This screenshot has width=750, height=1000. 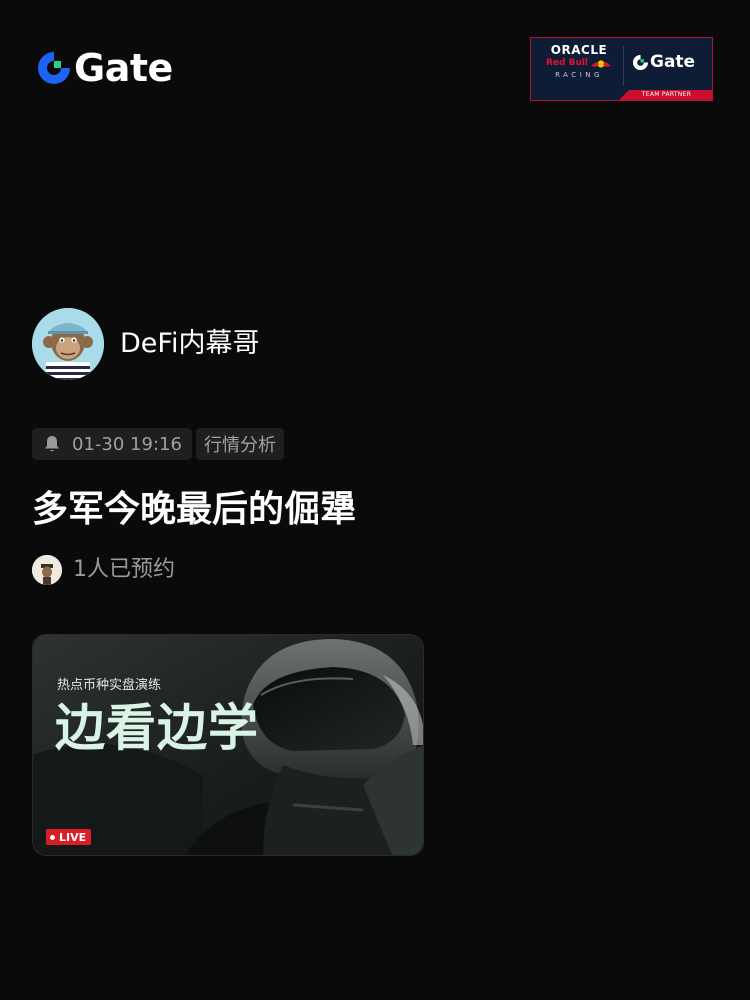 I want to click on gate-logo-text: Gate, so click(x=123, y=68).